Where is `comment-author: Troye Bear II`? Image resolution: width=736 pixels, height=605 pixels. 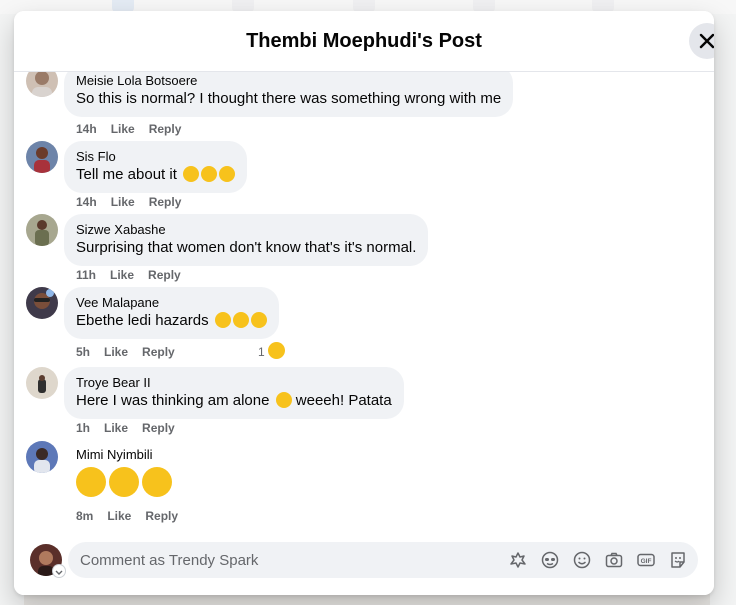 comment-author: Troye Bear II is located at coordinates (234, 383).